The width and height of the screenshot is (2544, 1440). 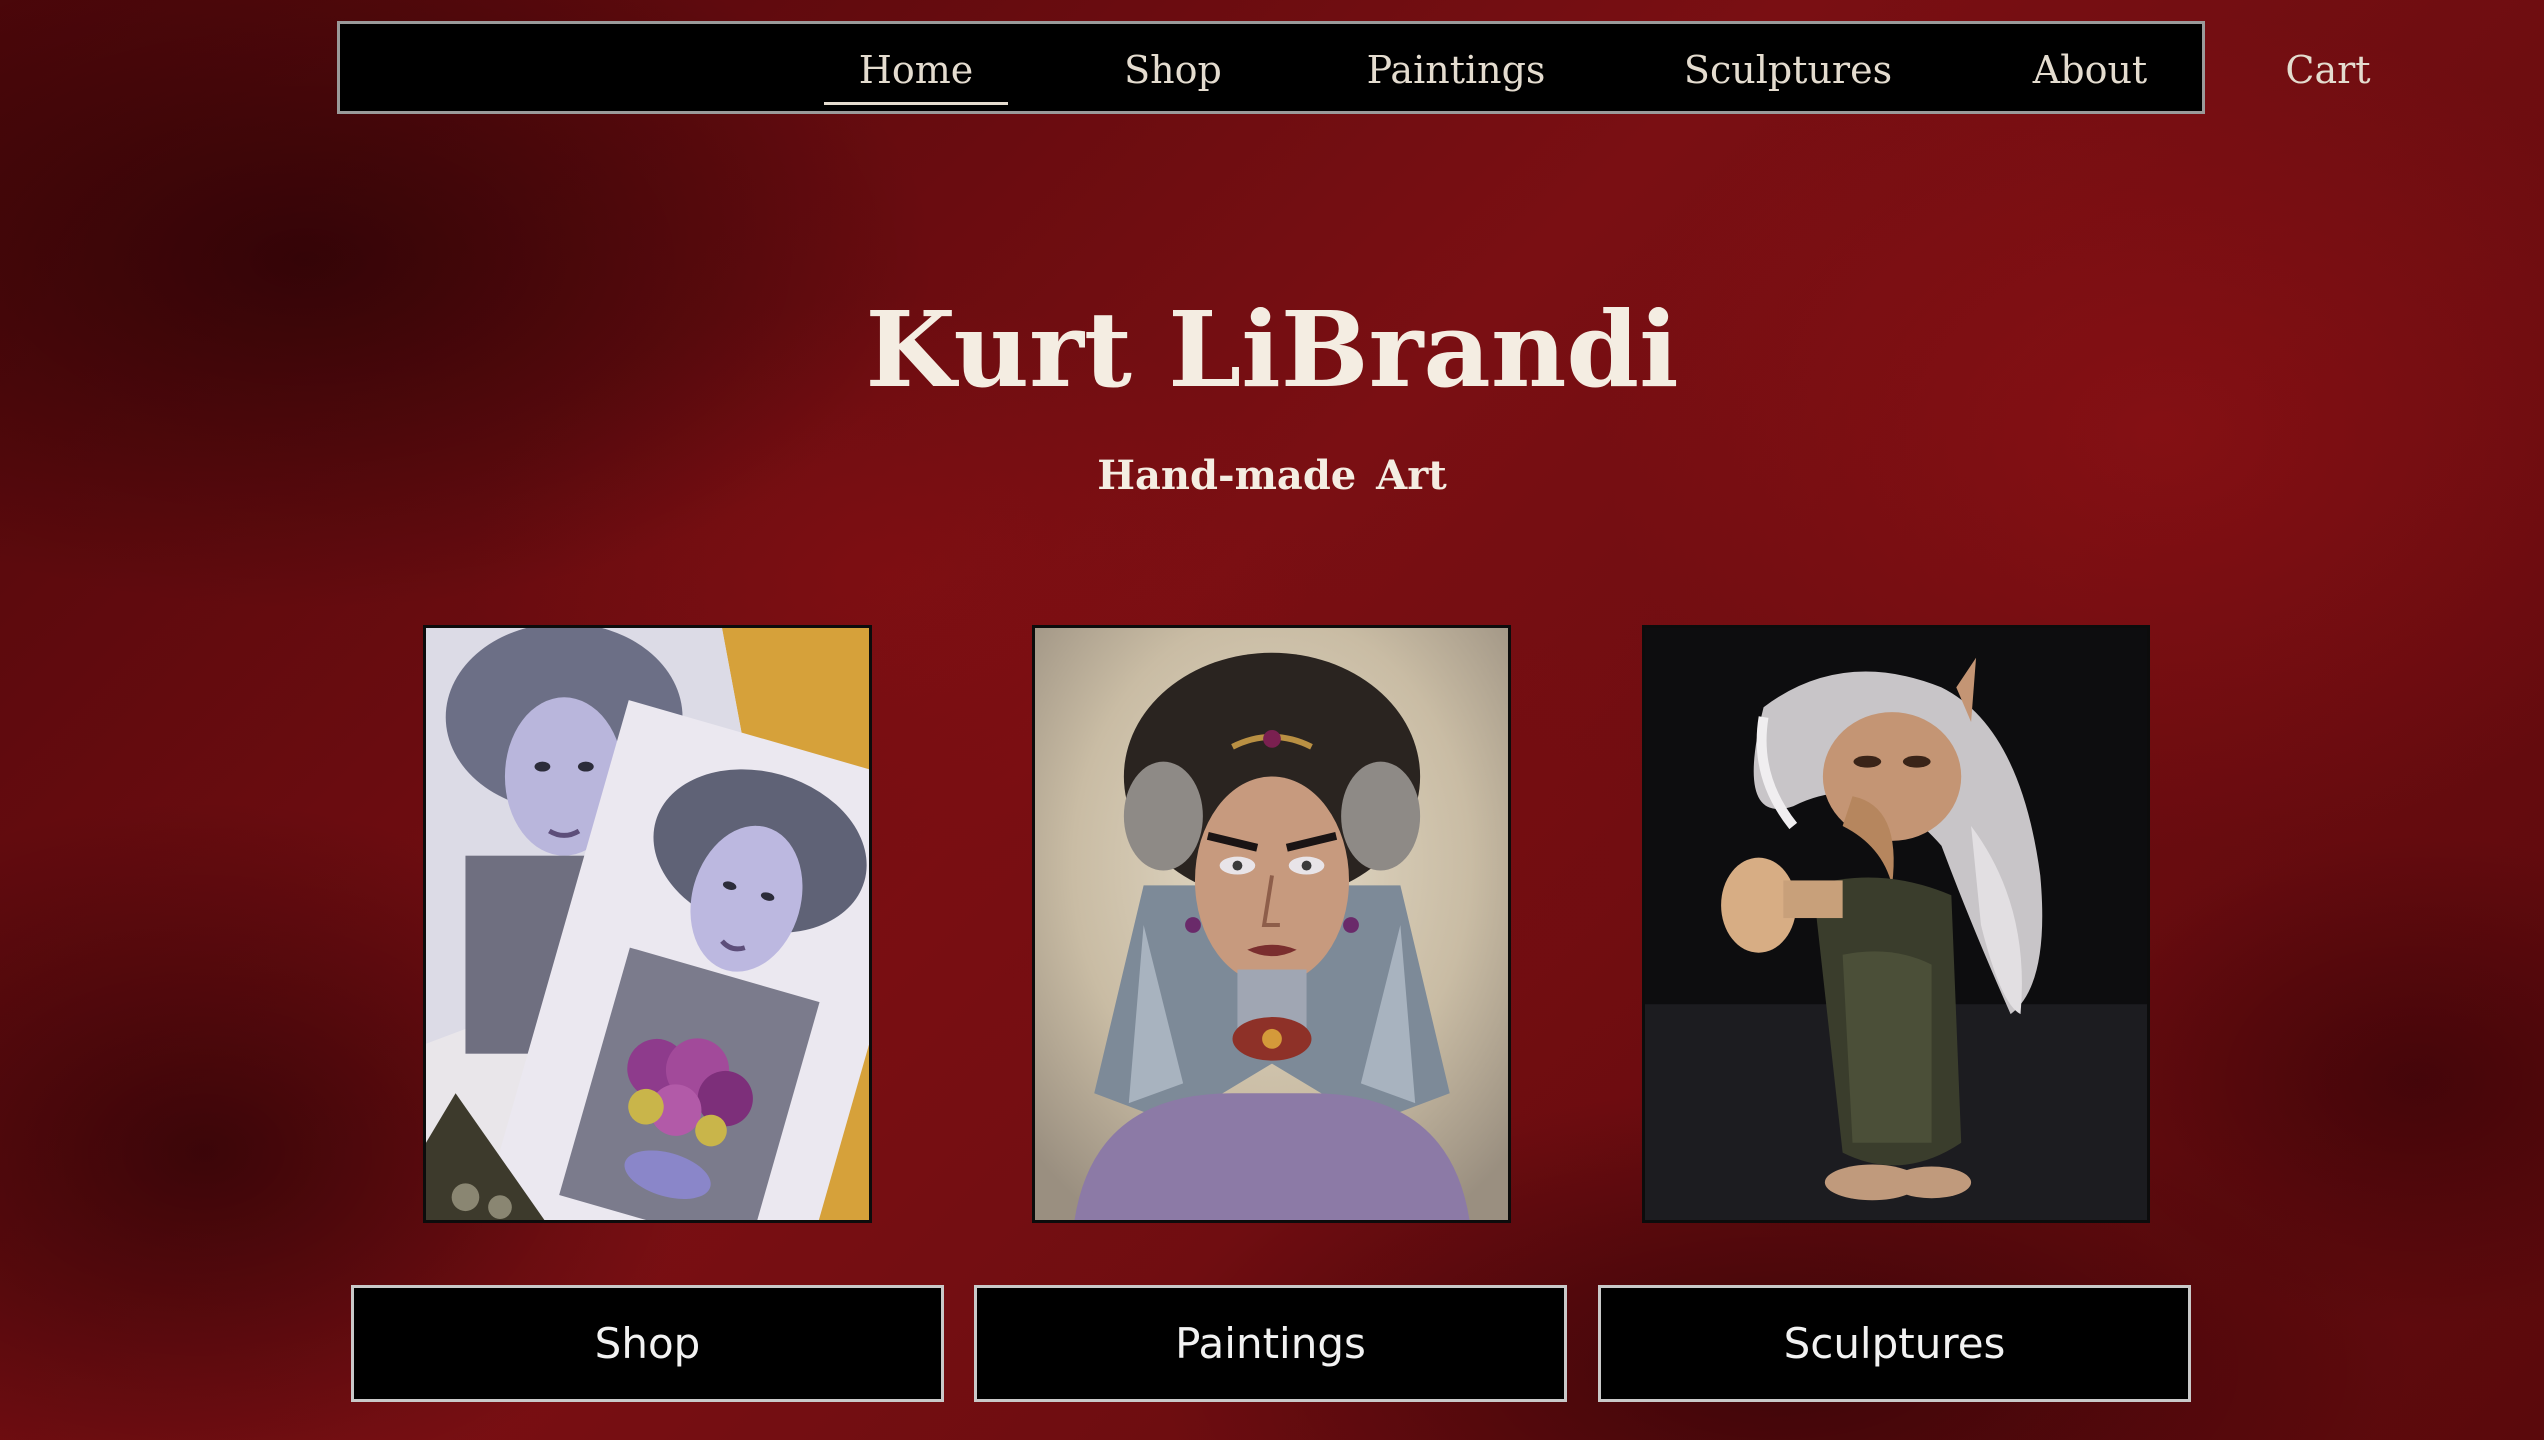 What do you see at coordinates (916, 67) in the screenshot?
I see `nav-home-link: Home` at bounding box center [916, 67].